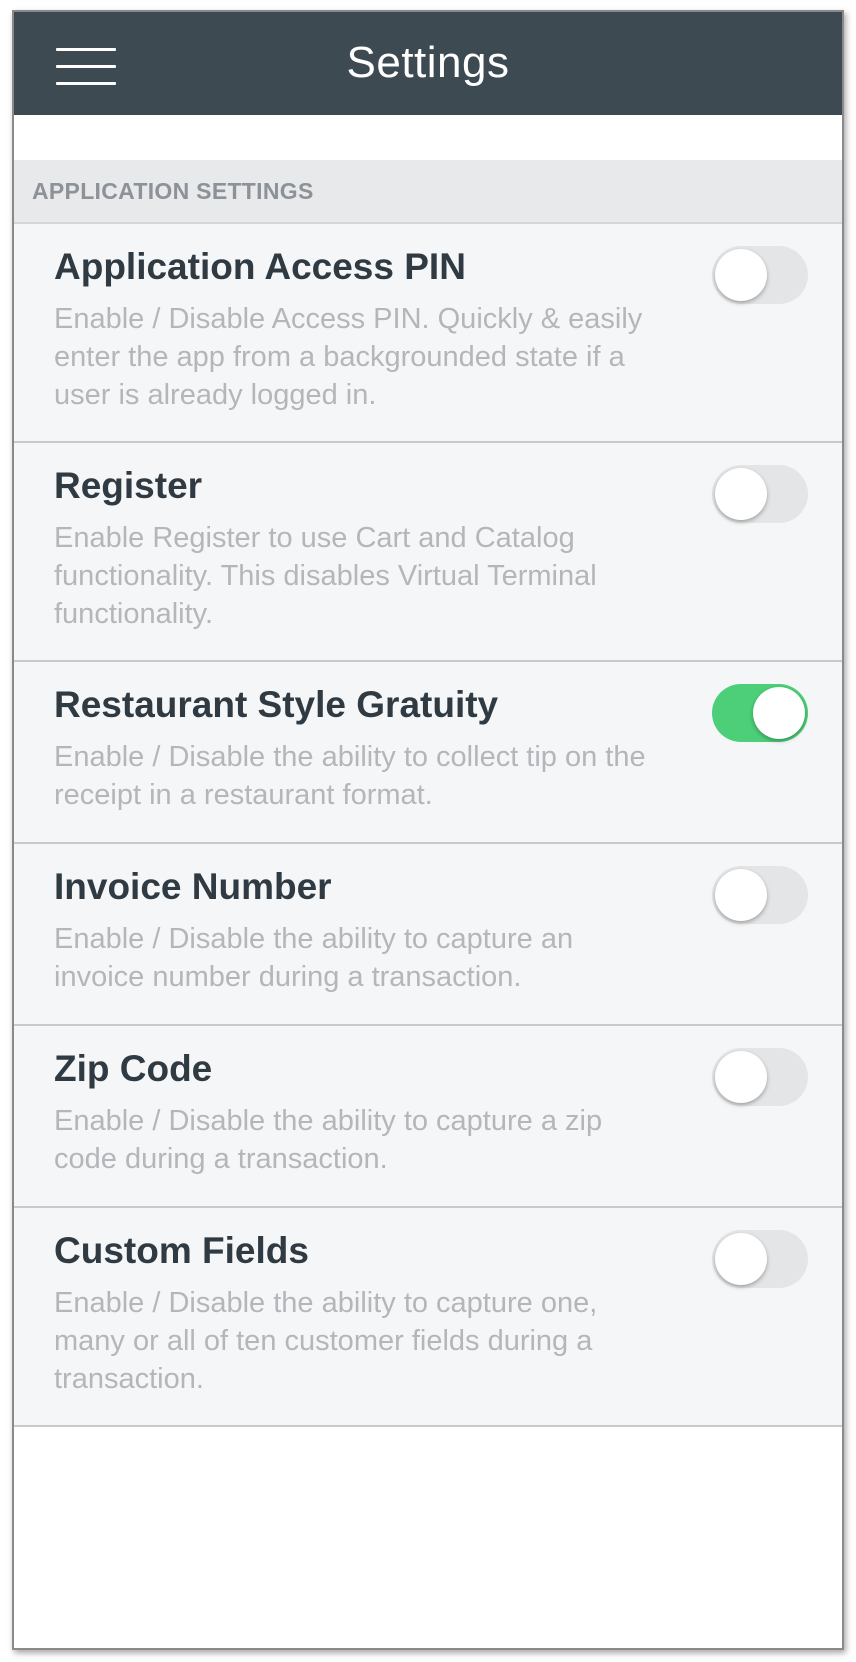  I want to click on setting-title: Restaurant Style Gratuity, so click(276, 704).